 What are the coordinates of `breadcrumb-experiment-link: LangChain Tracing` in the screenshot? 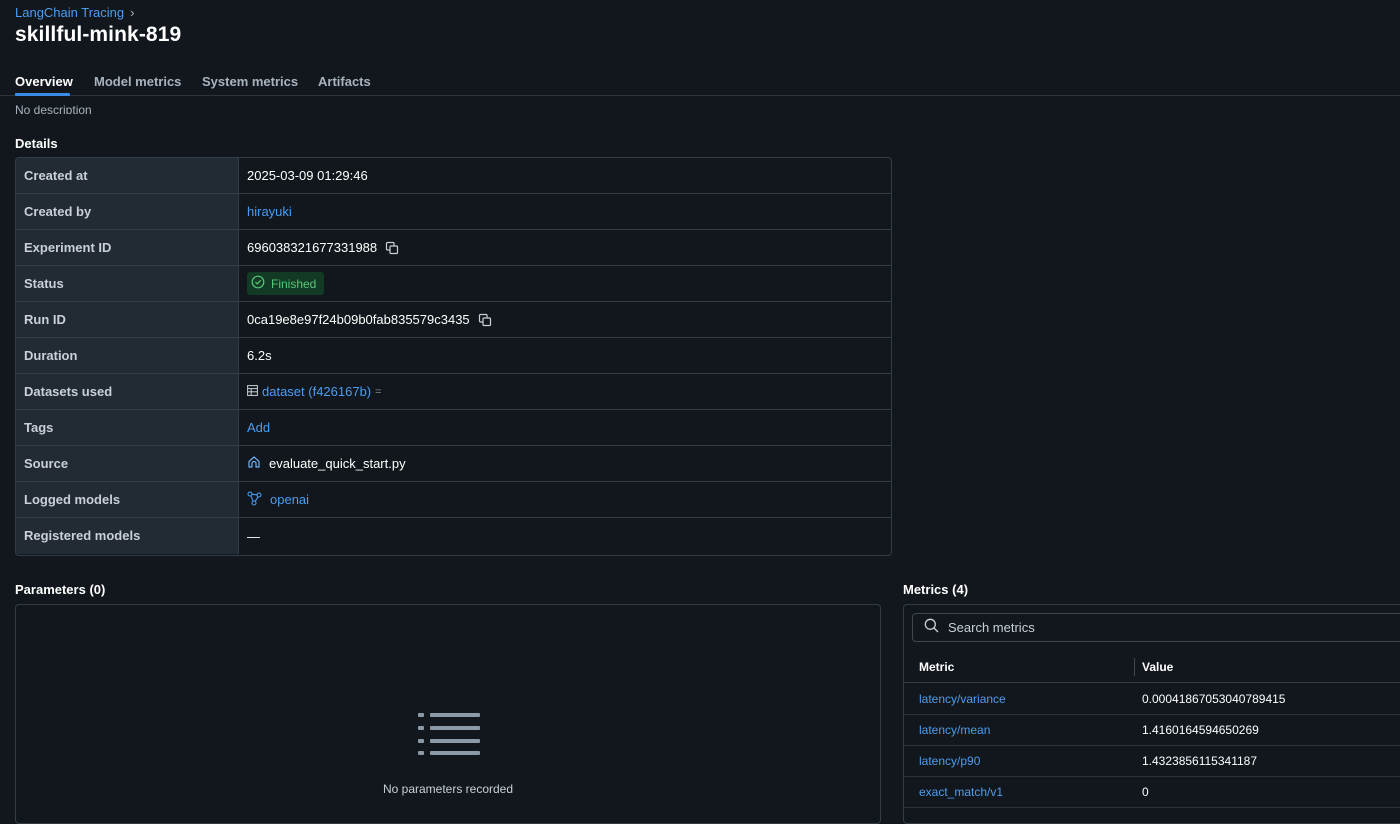 It's located at (69, 12).